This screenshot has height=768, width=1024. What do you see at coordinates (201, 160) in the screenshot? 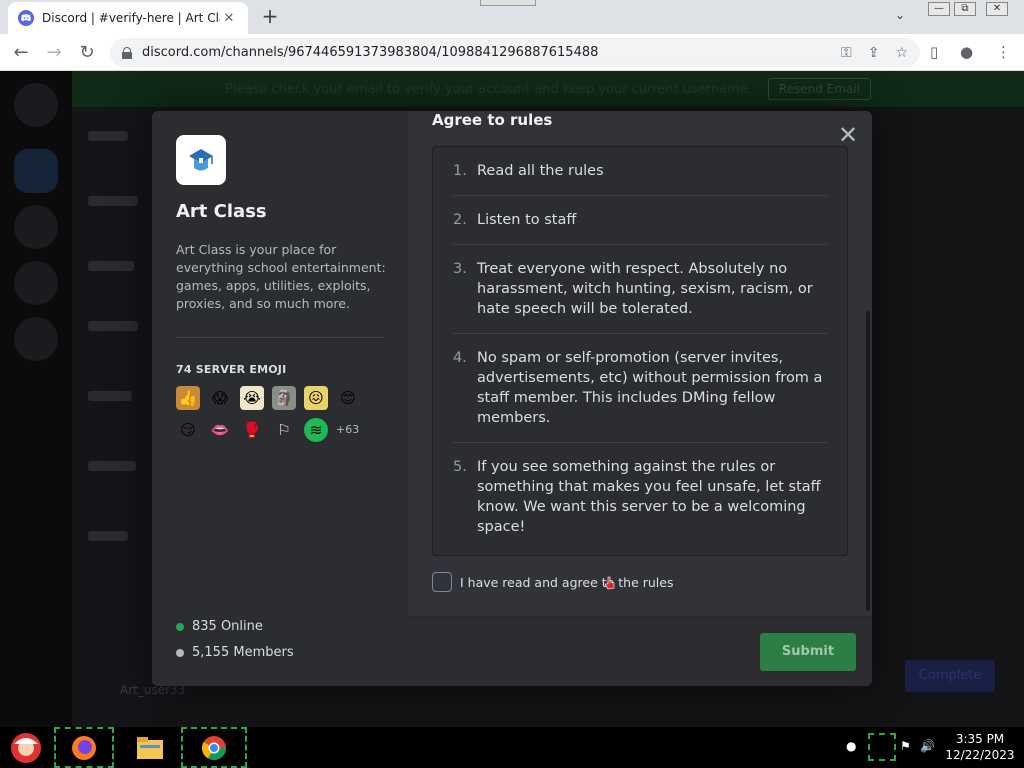
I see `server-logo-icon` at bounding box center [201, 160].